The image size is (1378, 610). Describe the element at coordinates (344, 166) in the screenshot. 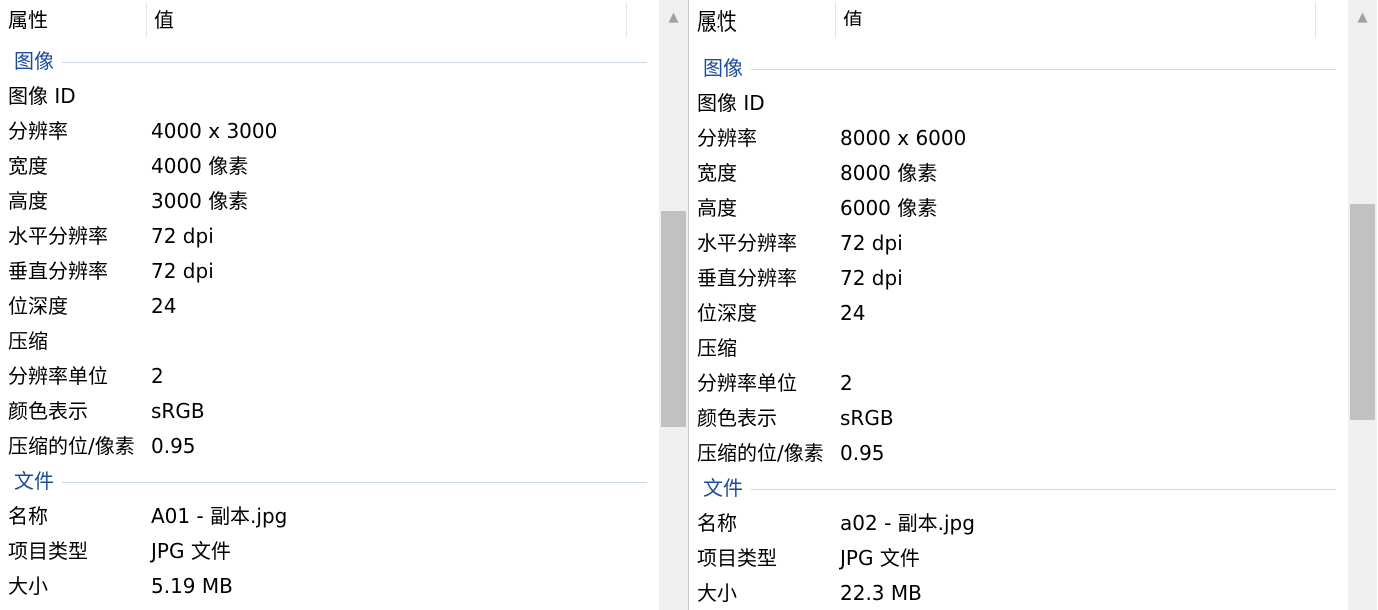

I see `property-row: 宽度 4000 像素` at that location.